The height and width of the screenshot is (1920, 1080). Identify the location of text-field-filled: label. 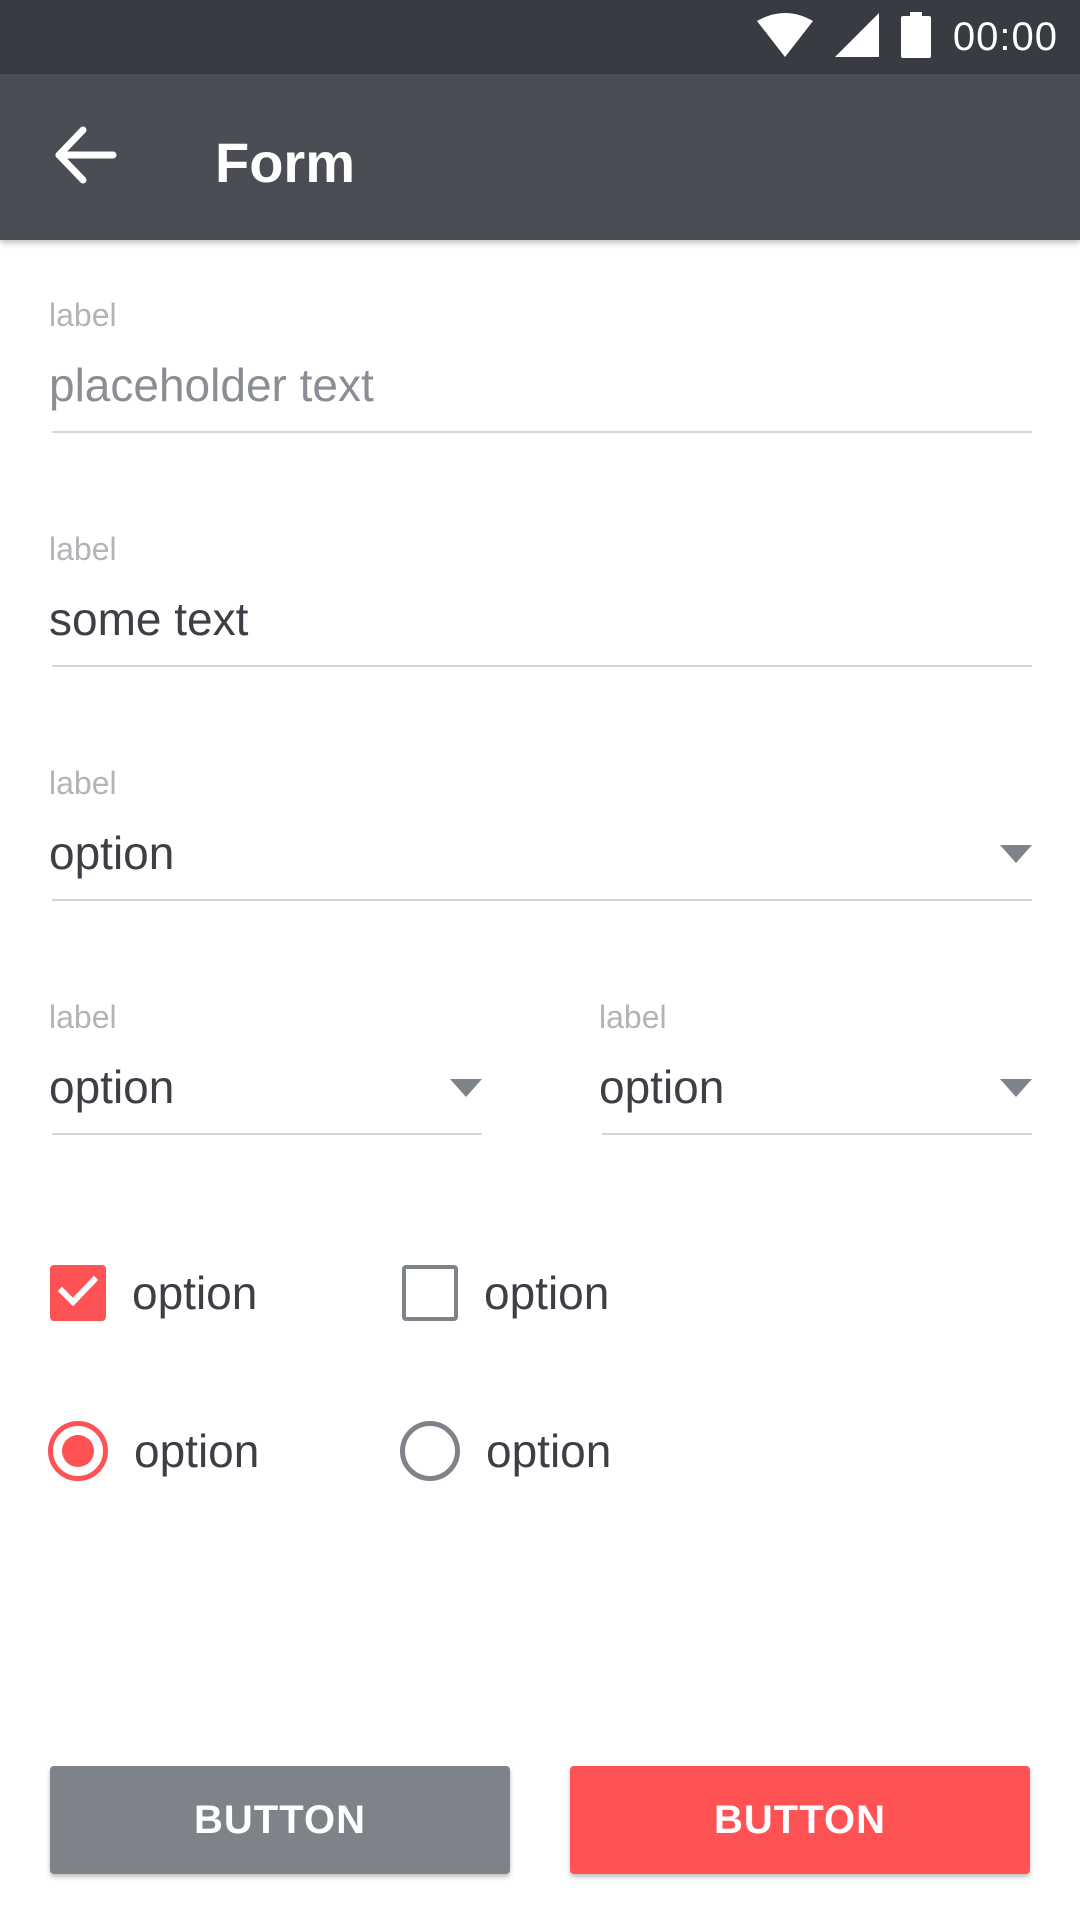
(540, 598).